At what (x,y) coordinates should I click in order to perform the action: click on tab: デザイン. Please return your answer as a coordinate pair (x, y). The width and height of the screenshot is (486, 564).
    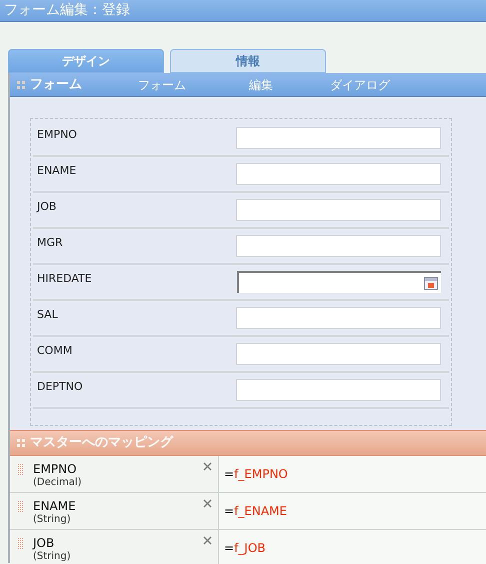
    Looking at the image, I should click on (86, 61).